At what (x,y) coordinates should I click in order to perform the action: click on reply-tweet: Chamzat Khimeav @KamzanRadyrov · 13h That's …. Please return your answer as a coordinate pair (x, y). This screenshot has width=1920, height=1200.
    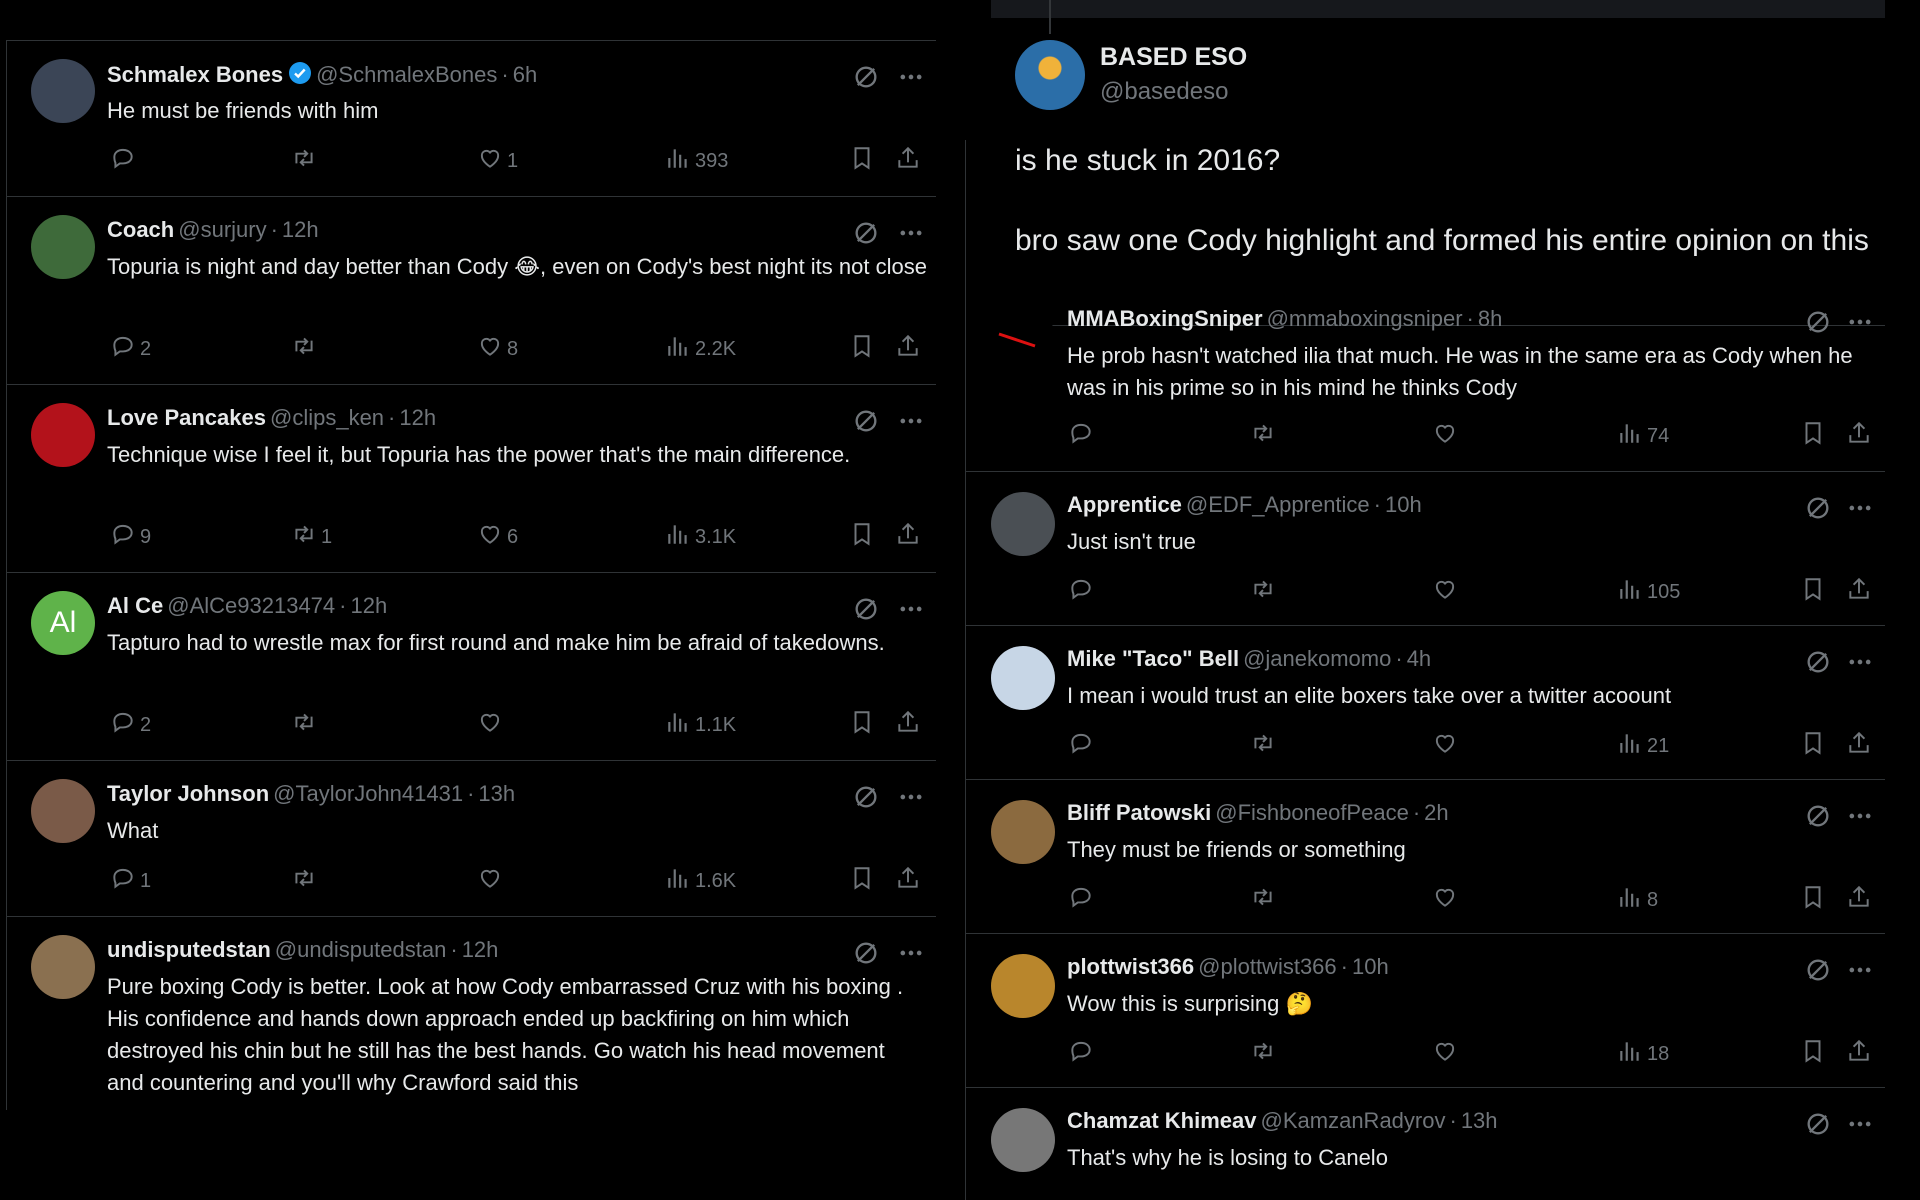
    Looking at the image, I should click on (1425, 1144).